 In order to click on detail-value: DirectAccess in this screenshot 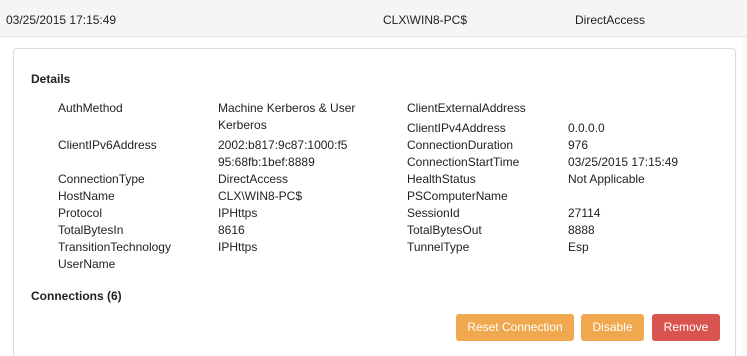, I will do `click(253, 179)`.